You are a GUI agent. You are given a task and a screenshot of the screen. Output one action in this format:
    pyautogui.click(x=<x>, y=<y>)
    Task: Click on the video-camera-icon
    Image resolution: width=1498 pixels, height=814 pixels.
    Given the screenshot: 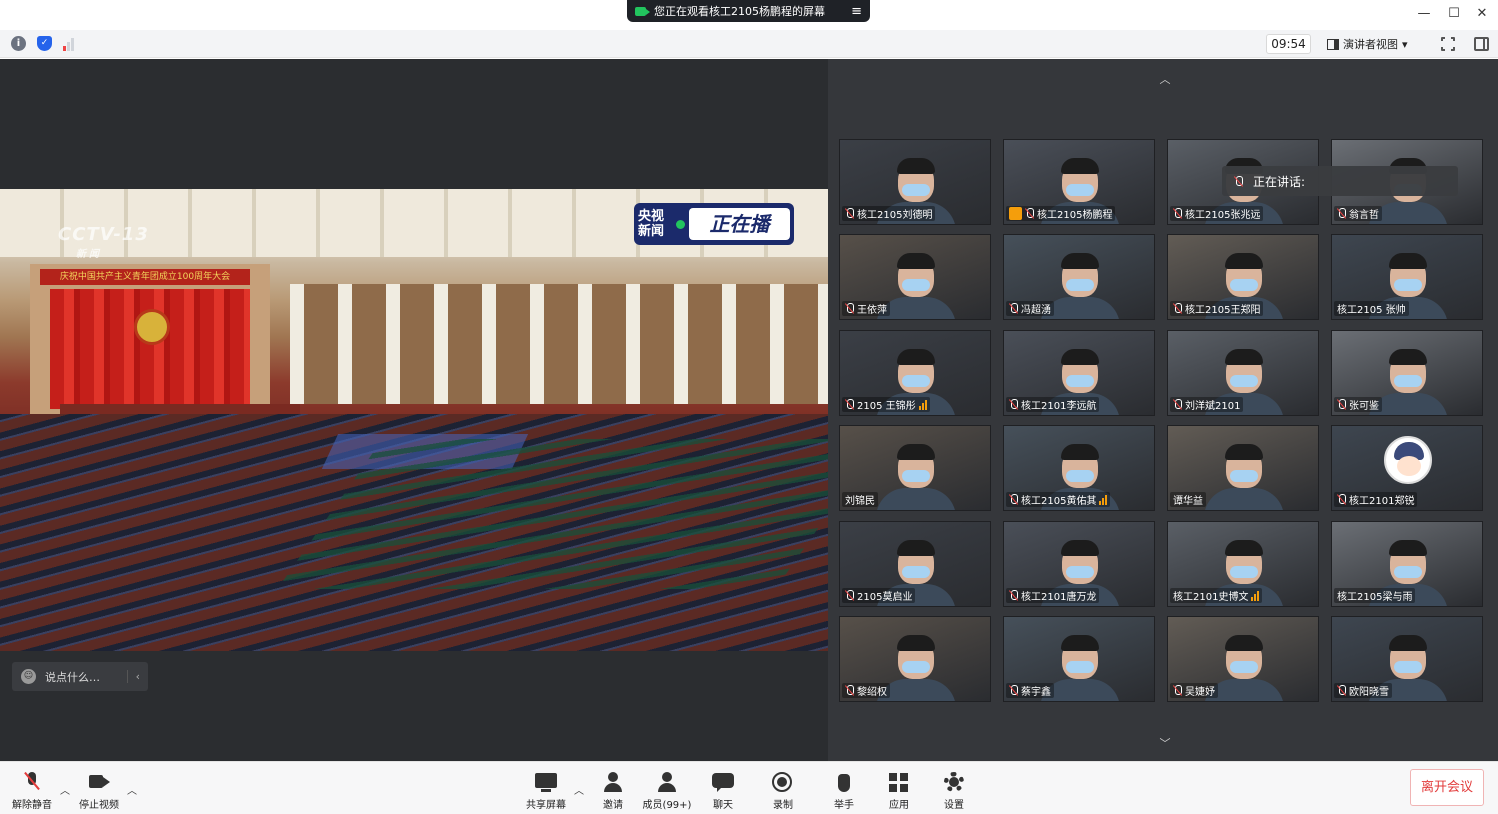 What is the action you would take?
    pyautogui.click(x=99, y=782)
    